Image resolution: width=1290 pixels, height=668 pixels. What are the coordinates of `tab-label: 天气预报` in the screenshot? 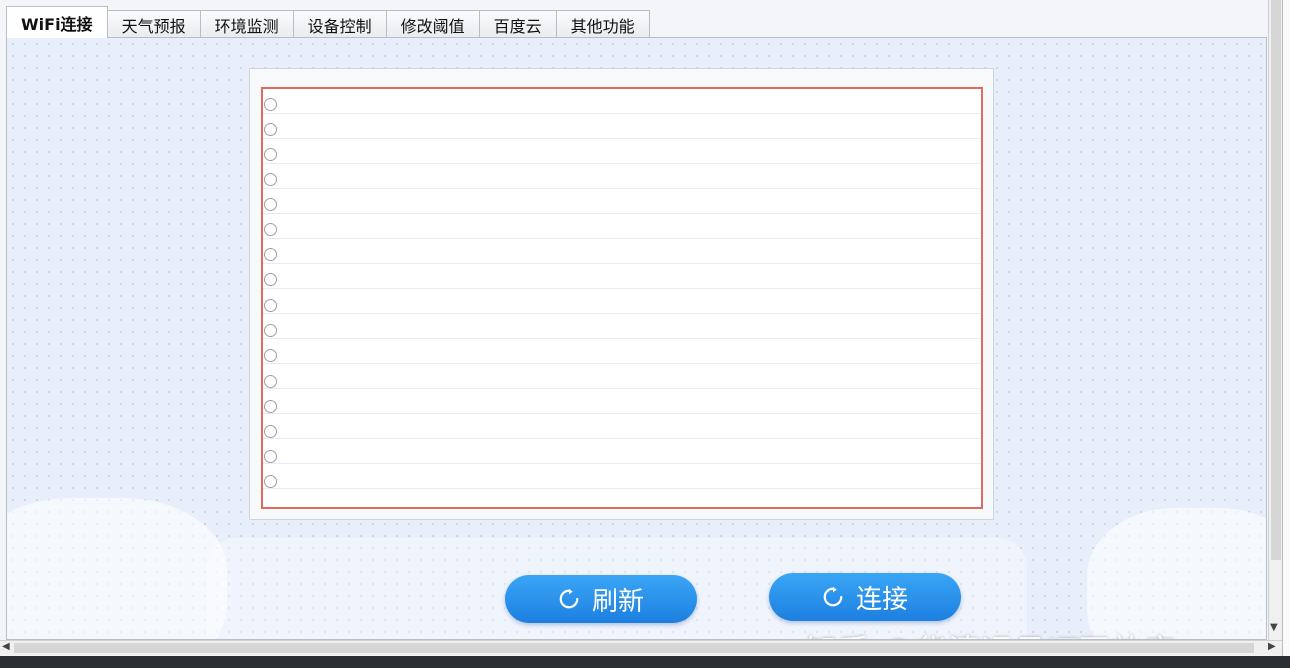 It's located at (153, 26).